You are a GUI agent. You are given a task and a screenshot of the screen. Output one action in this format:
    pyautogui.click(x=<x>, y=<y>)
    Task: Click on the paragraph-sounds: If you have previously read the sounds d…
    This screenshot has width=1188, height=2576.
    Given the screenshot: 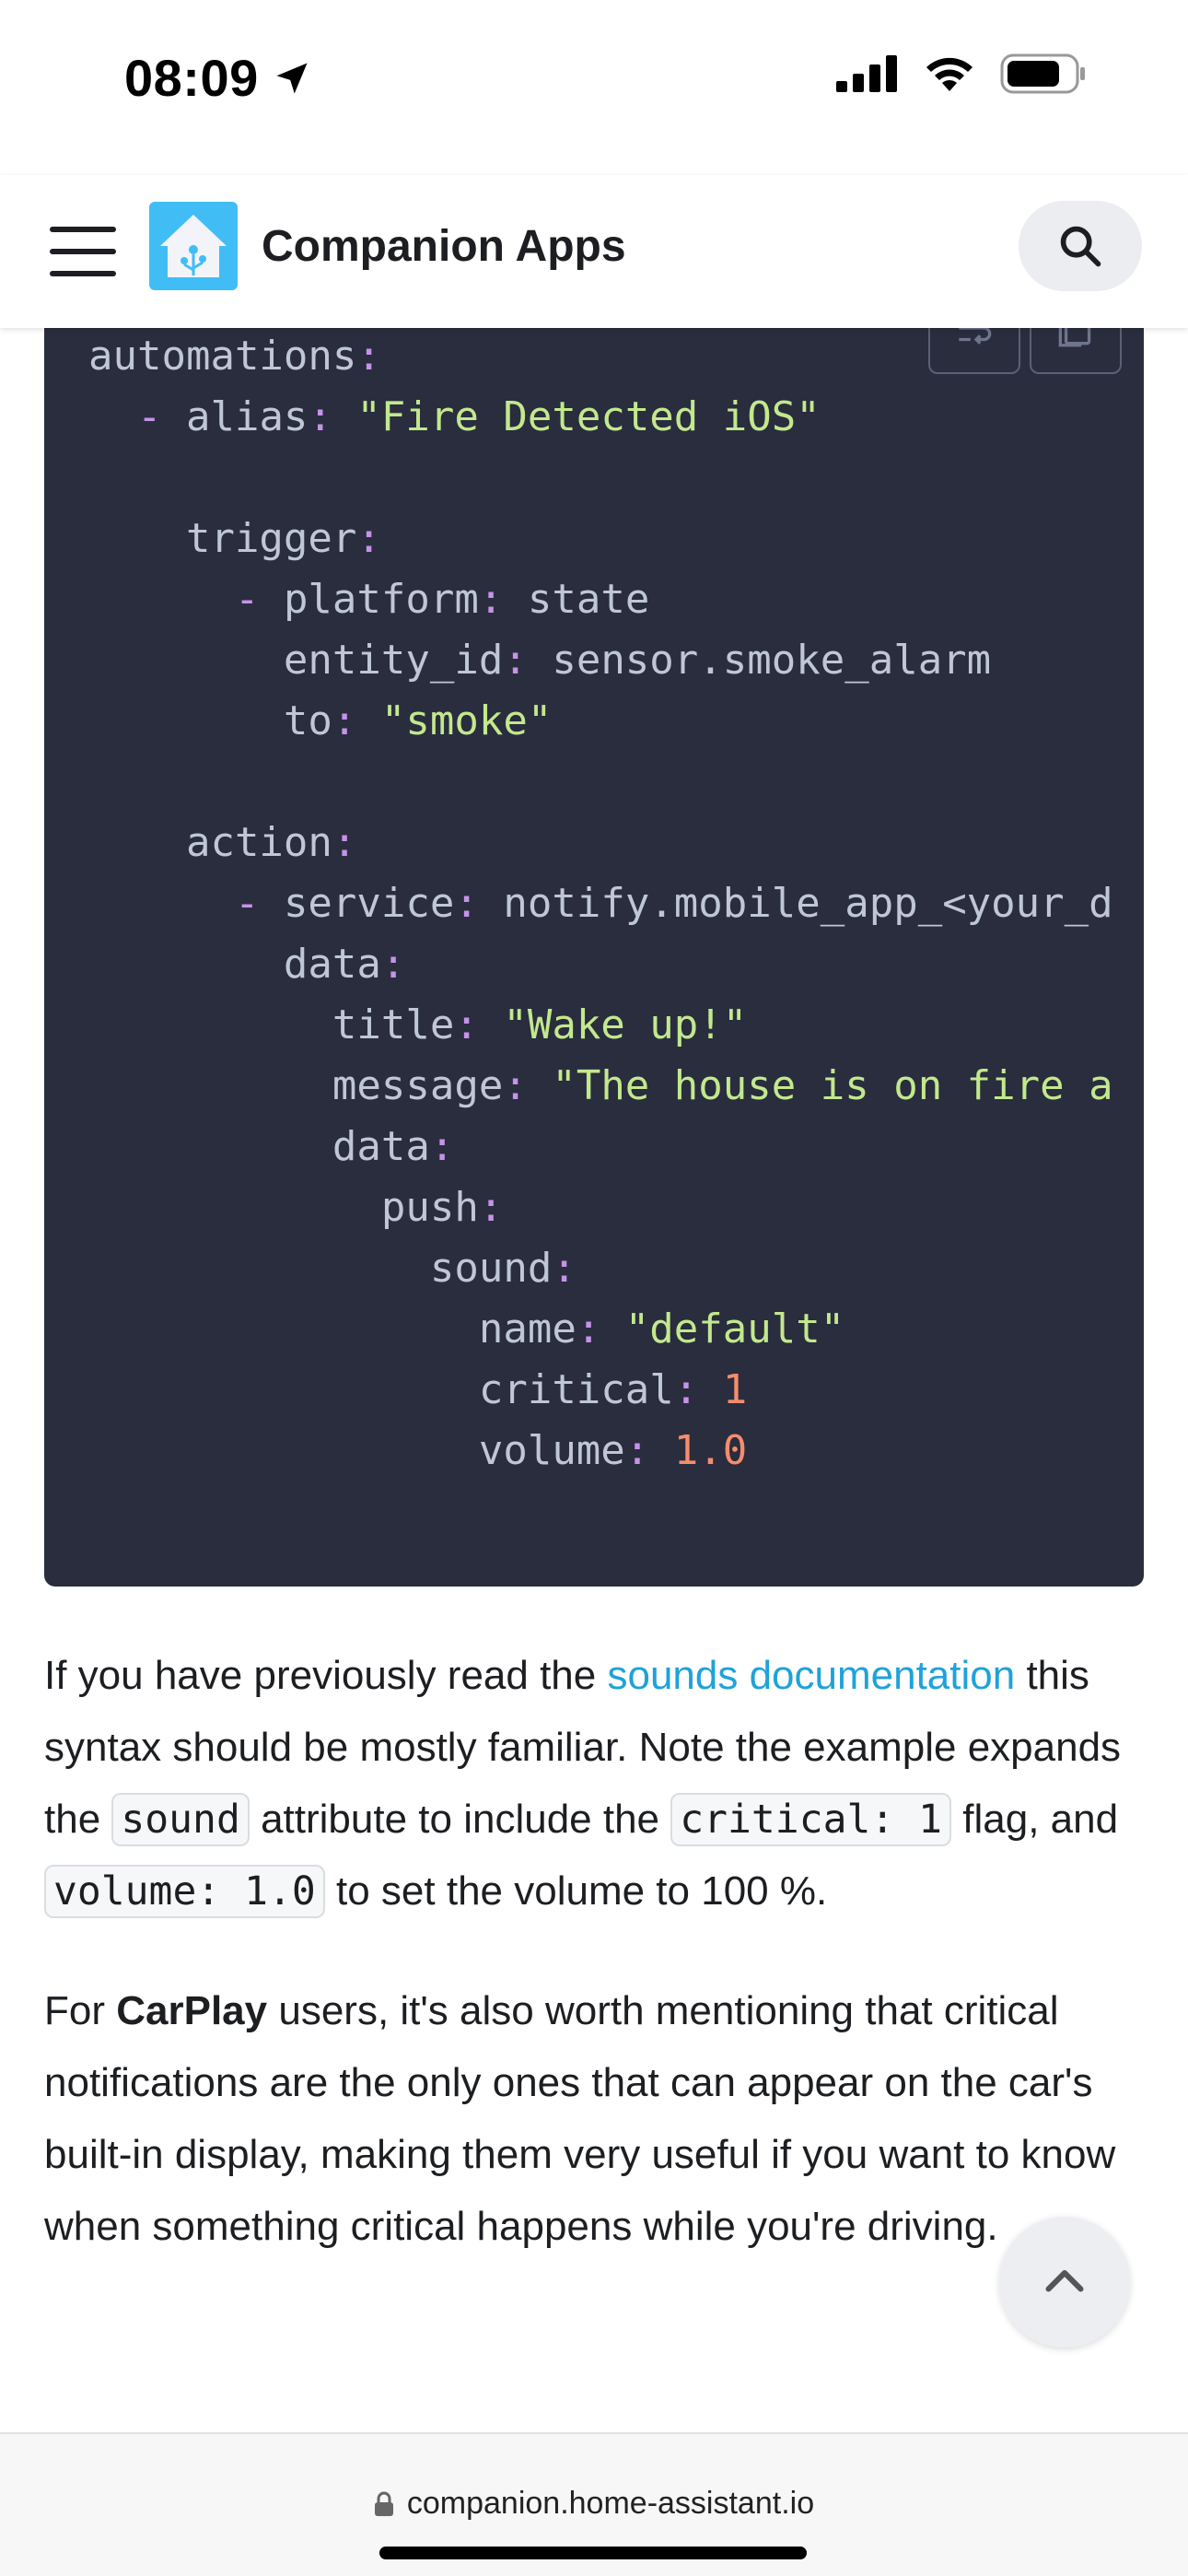 What is the action you would take?
    pyautogui.click(x=594, y=1783)
    